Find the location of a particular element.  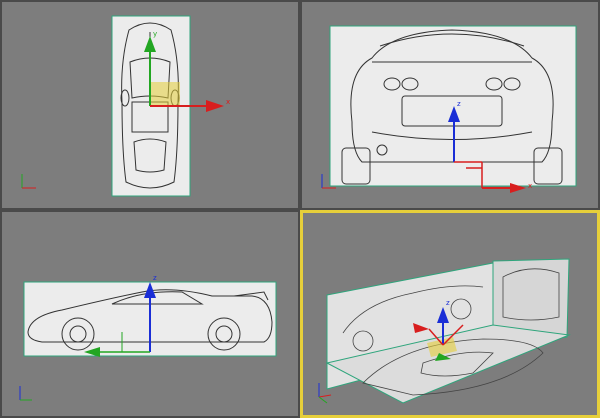

viewport-perspective-canvas is located at coordinates (444, 331).